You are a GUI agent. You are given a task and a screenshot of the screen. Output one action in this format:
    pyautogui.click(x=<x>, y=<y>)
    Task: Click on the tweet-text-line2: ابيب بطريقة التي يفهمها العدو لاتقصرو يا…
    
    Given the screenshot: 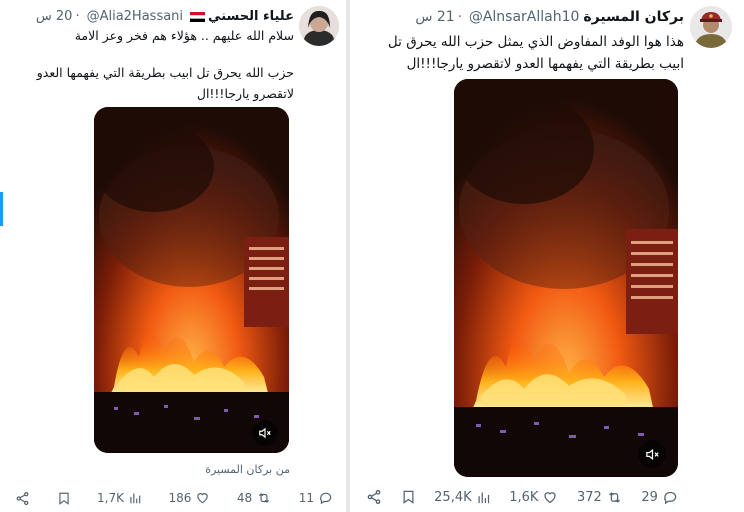 What is the action you would take?
    pyautogui.click(x=545, y=64)
    